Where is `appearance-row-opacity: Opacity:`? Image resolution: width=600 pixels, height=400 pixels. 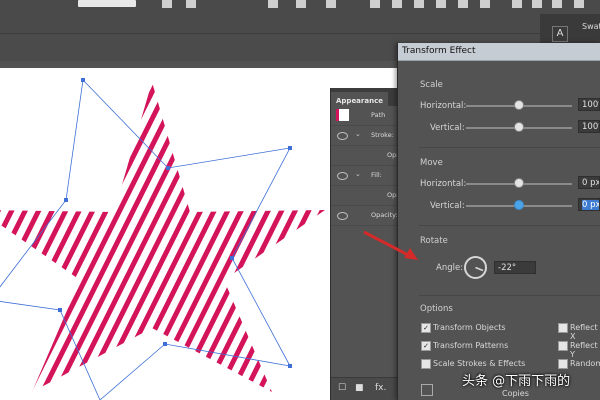 appearance-row-opacity: Opacity: is located at coordinates (365, 216).